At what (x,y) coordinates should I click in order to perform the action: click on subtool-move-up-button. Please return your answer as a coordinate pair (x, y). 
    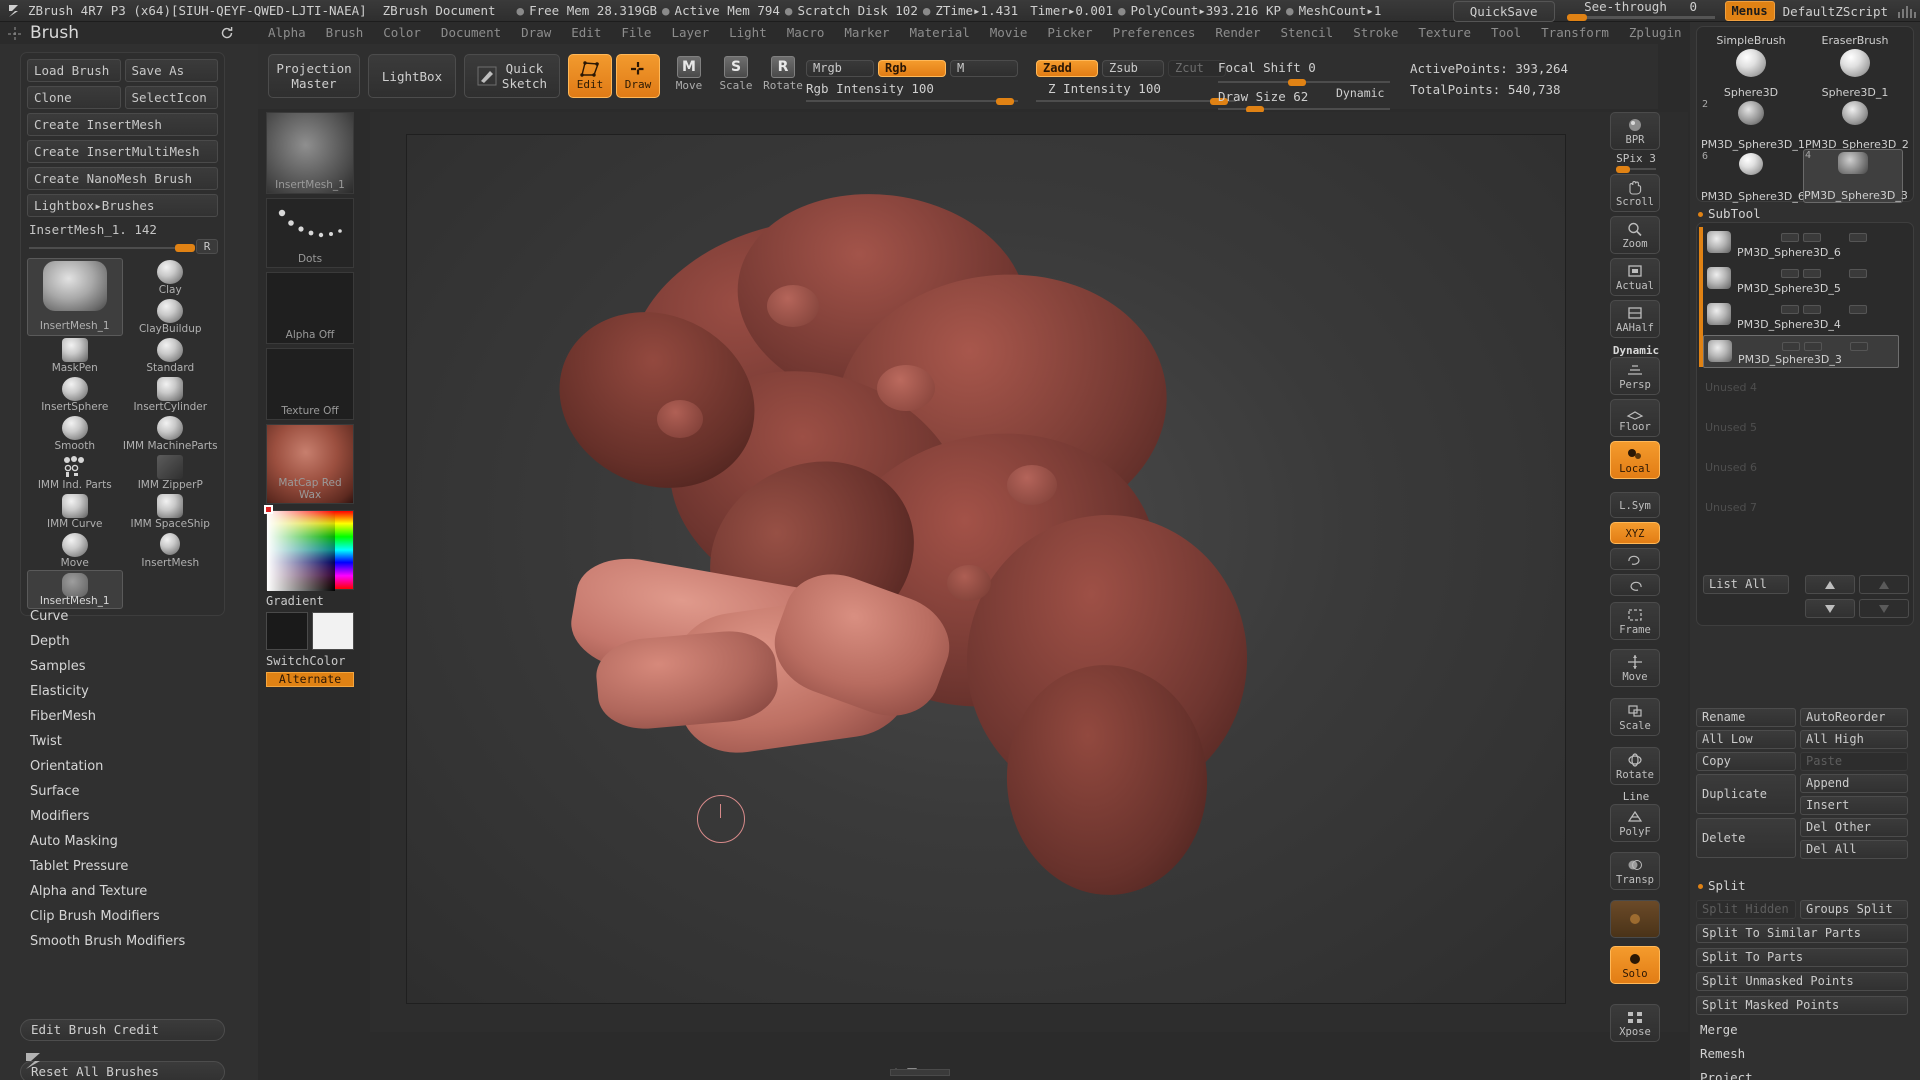
    Looking at the image, I should click on (1830, 584).